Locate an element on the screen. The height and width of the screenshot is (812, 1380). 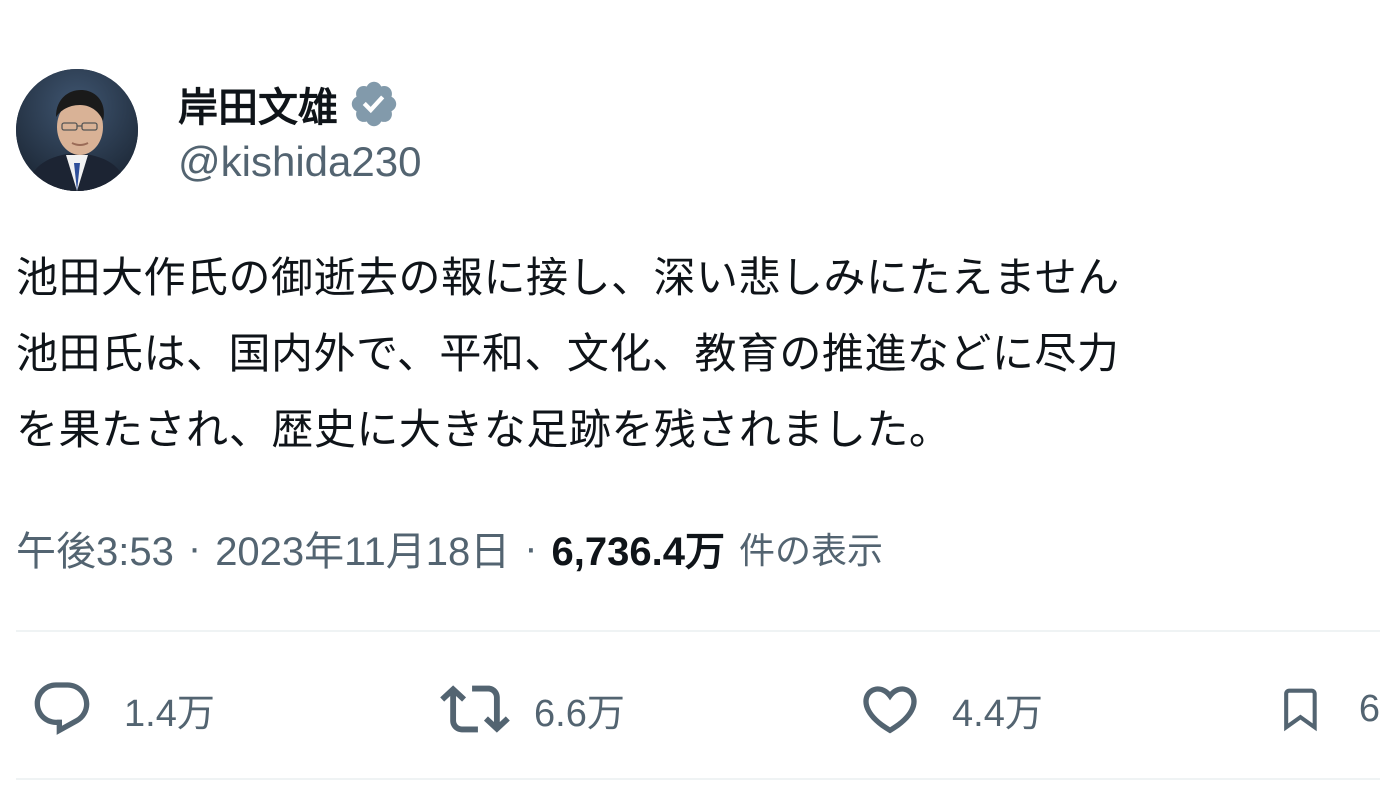
reply-count: 1.4万 is located at coordinates (169, 713).